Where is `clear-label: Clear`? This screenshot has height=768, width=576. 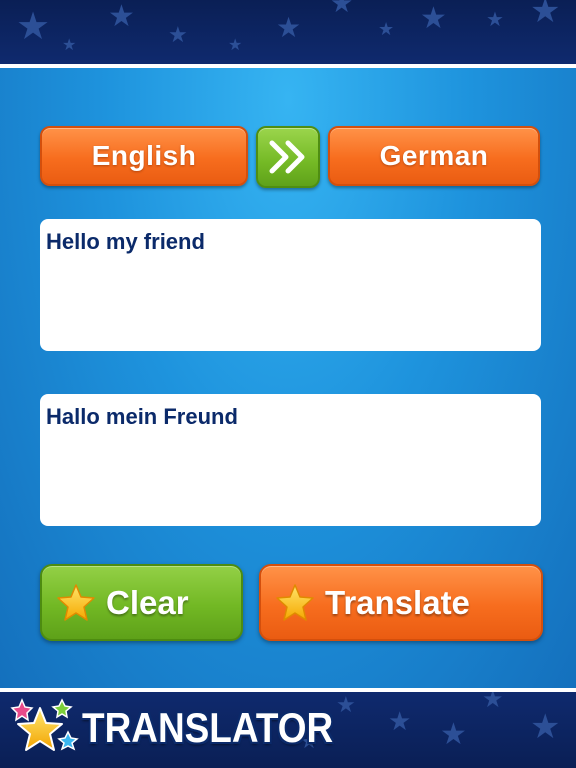
clear-label: Clear is located at coordinates (147, 602).